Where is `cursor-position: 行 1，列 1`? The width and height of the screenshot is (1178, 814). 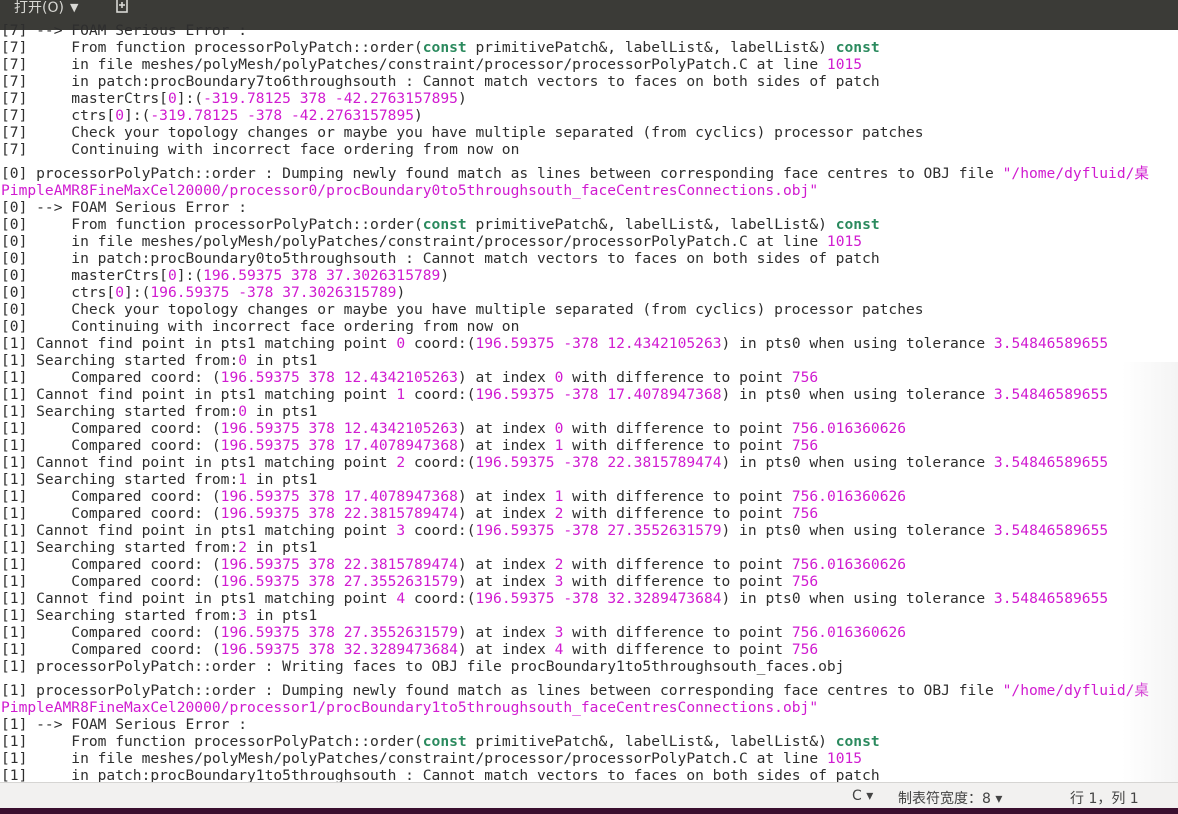
cursor-position: 行 1，列 1 is located at coordinates (1104, 799).